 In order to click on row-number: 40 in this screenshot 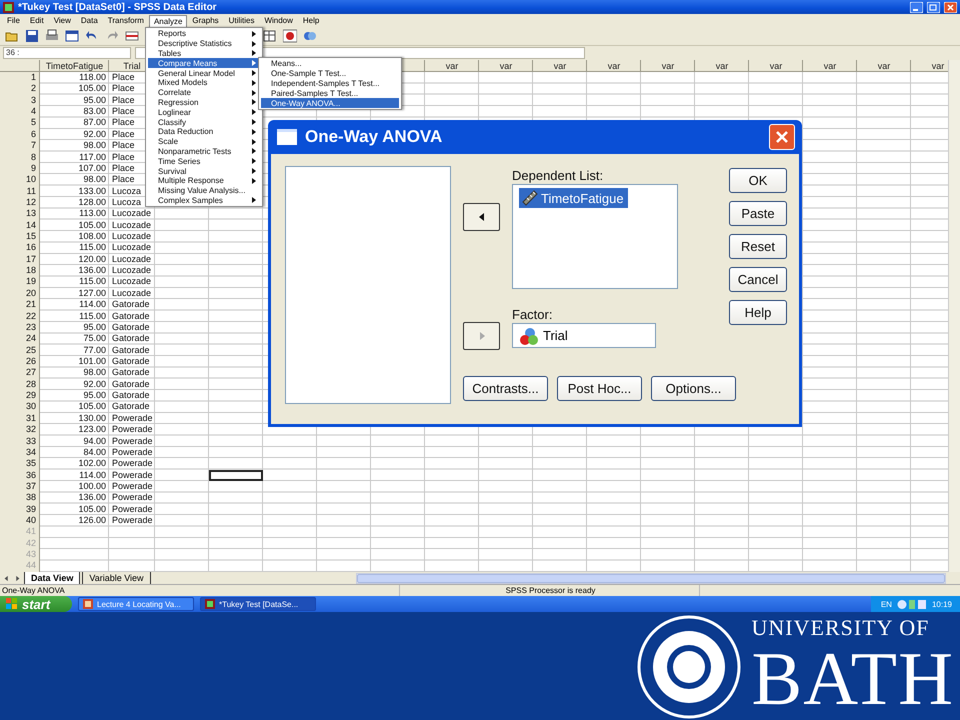, I will do `click(20, 520)`.